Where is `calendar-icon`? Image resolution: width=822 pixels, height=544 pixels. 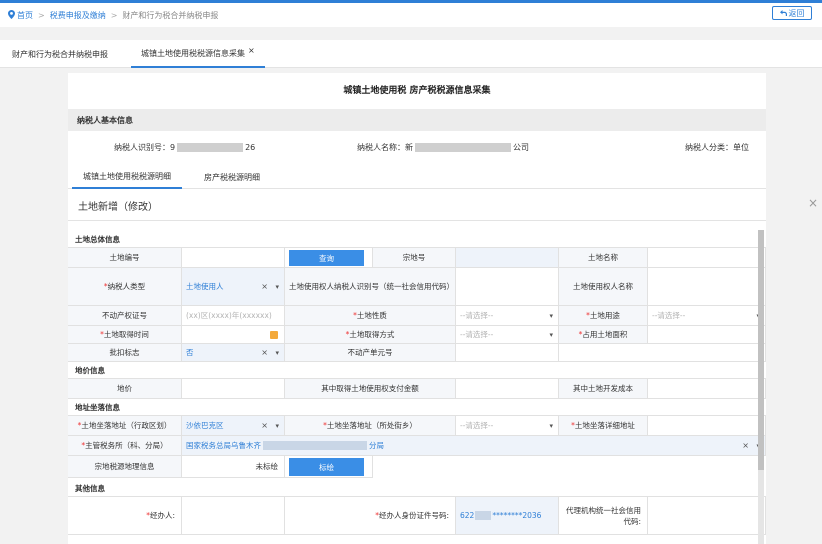
calendar-icon is located at coordinates (274, 334).